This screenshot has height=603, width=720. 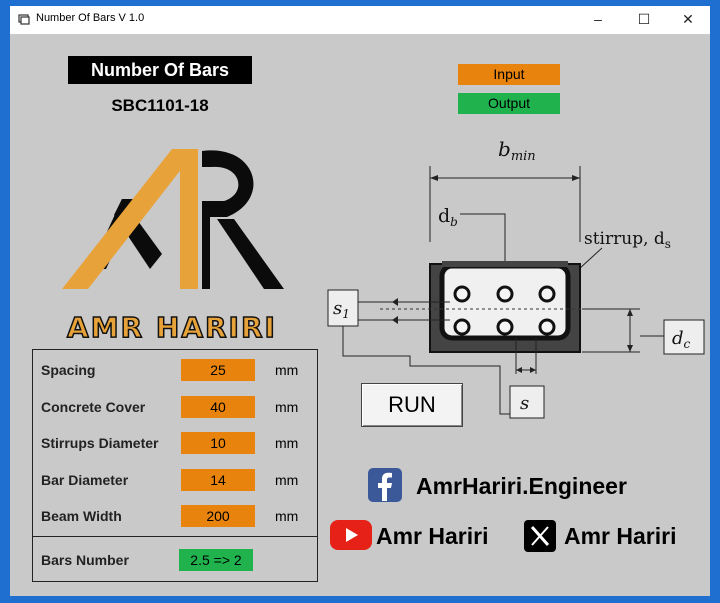 What do you see at coordinates (524, 403) in the screenshot?
I see `s-label: s` at bounding box center [524, 403].